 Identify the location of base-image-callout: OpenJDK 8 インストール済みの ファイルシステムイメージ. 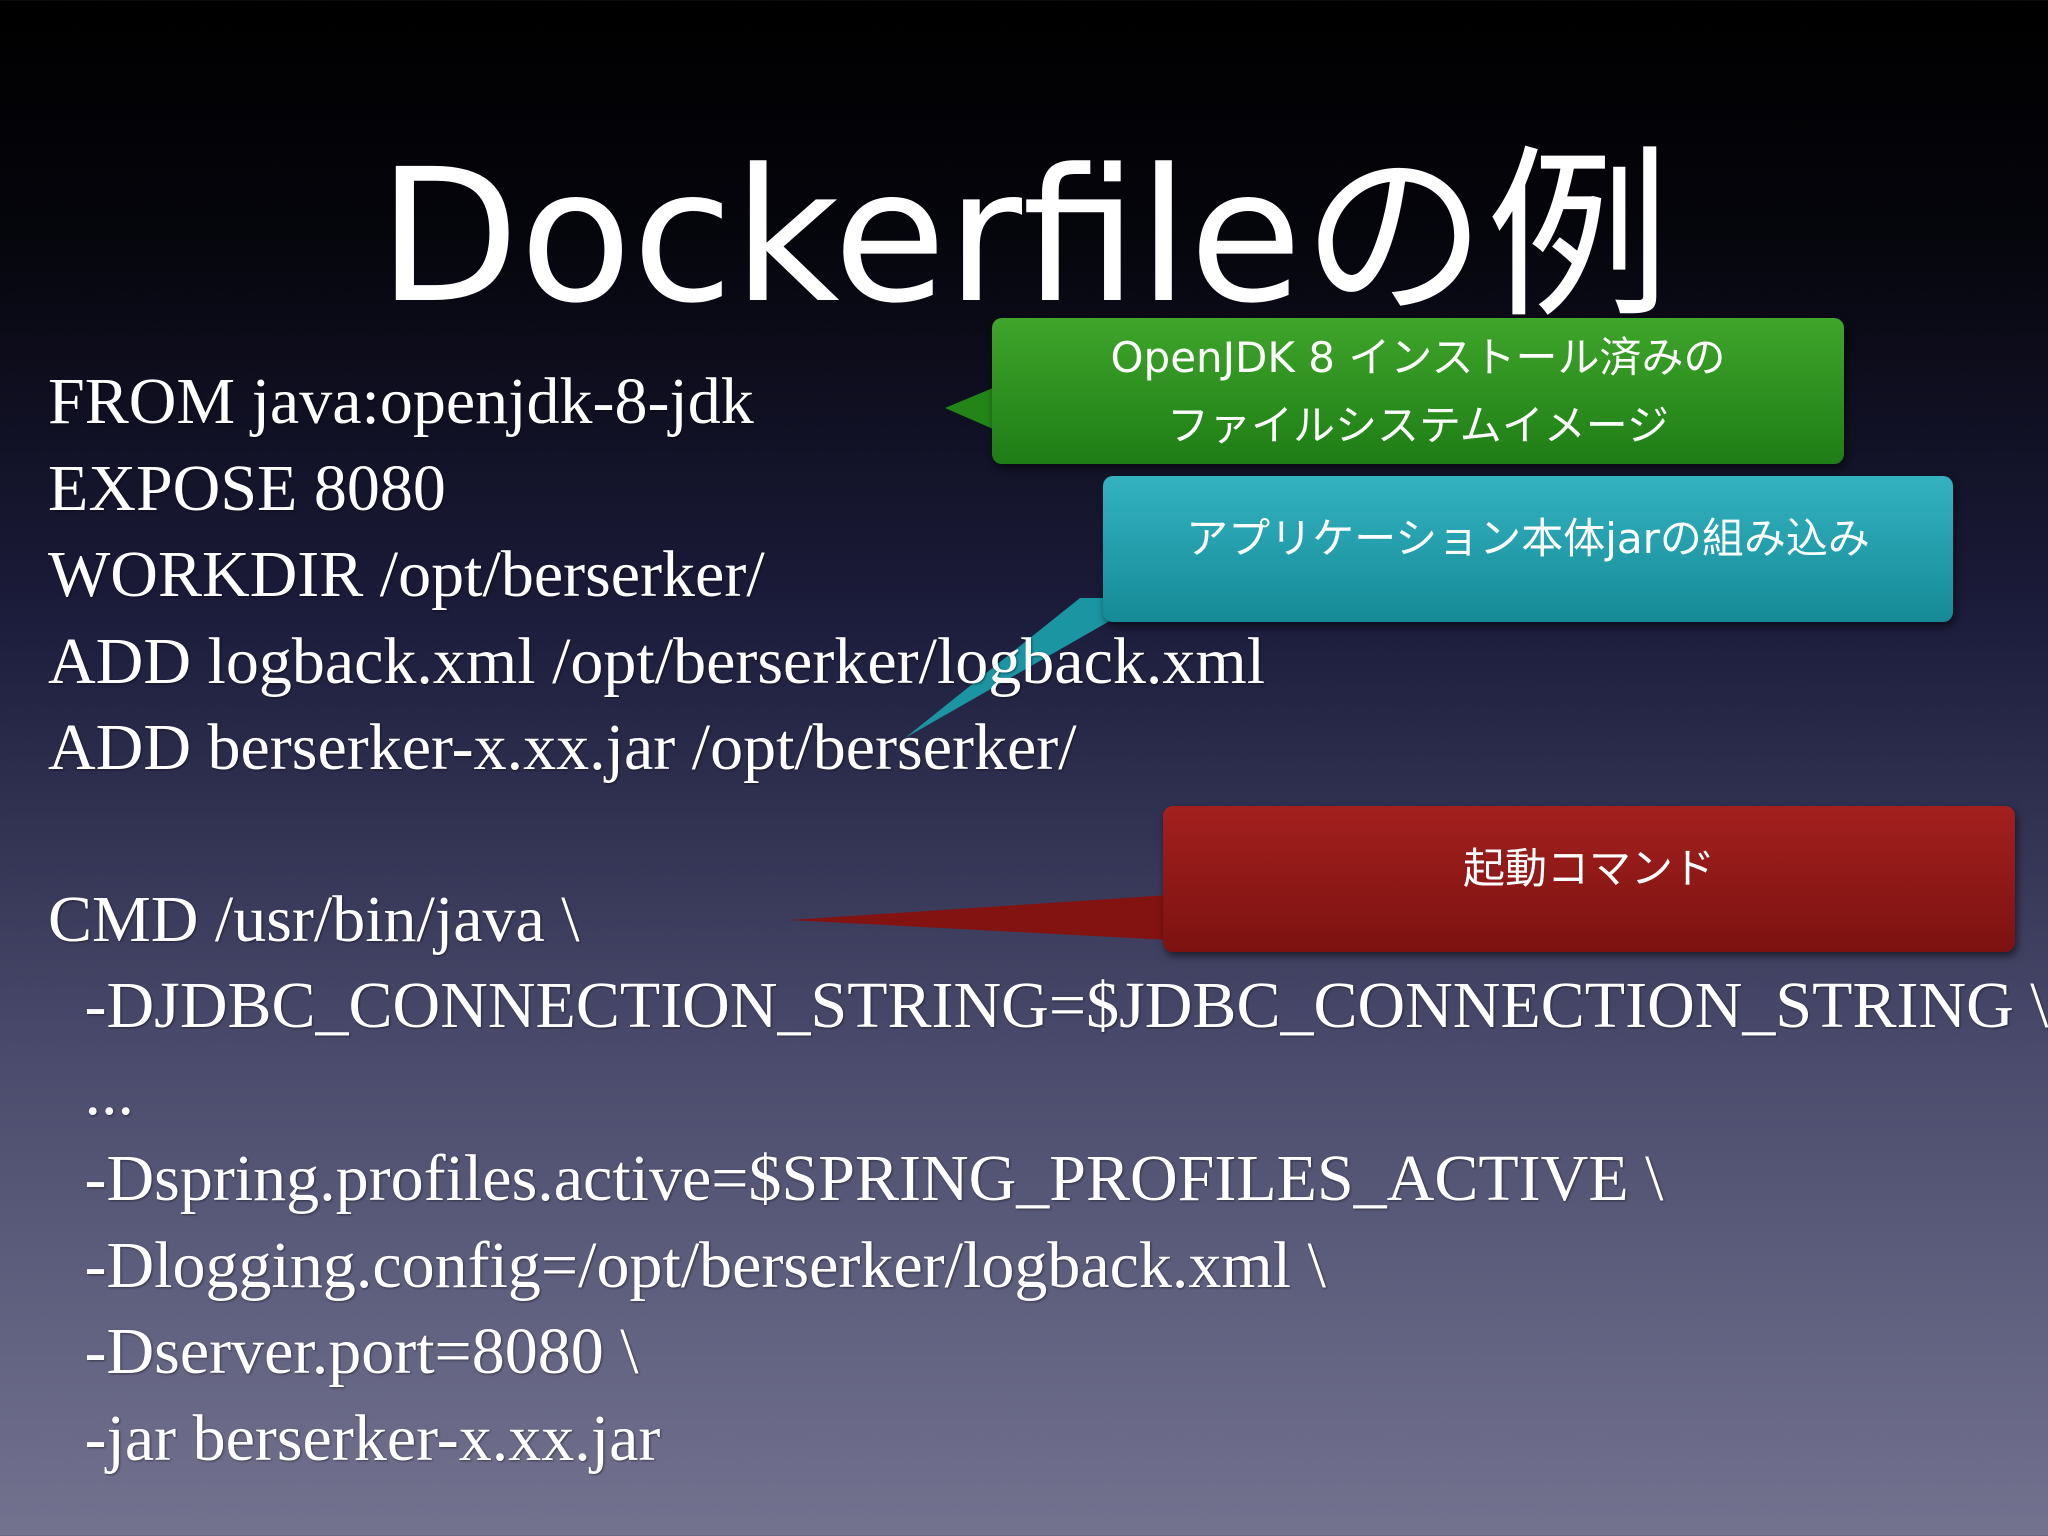
(1418, 391).